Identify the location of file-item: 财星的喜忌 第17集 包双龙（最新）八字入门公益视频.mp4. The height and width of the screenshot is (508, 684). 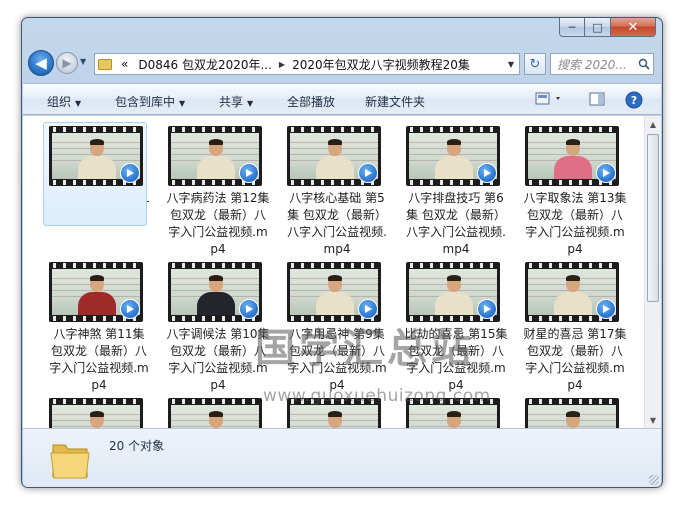
(575, 328).